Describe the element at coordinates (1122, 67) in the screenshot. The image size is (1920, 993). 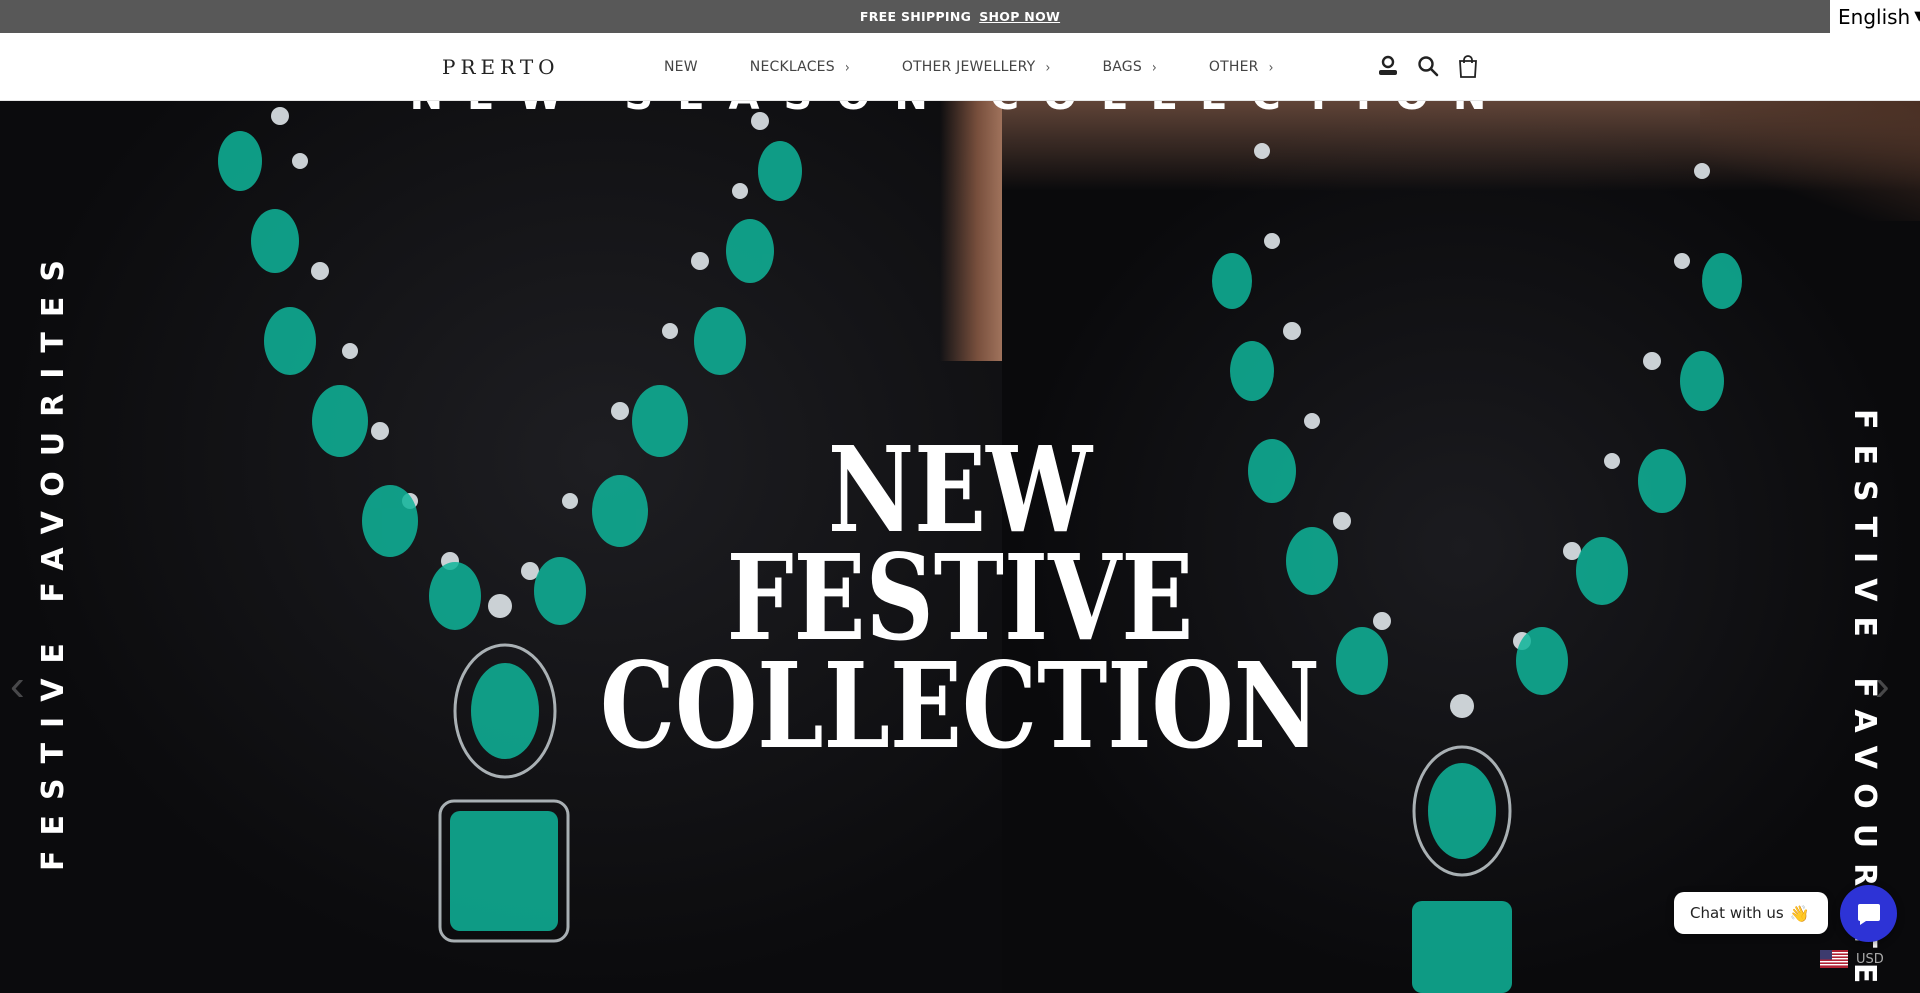
I see `nav-label: BAGS` at that location.